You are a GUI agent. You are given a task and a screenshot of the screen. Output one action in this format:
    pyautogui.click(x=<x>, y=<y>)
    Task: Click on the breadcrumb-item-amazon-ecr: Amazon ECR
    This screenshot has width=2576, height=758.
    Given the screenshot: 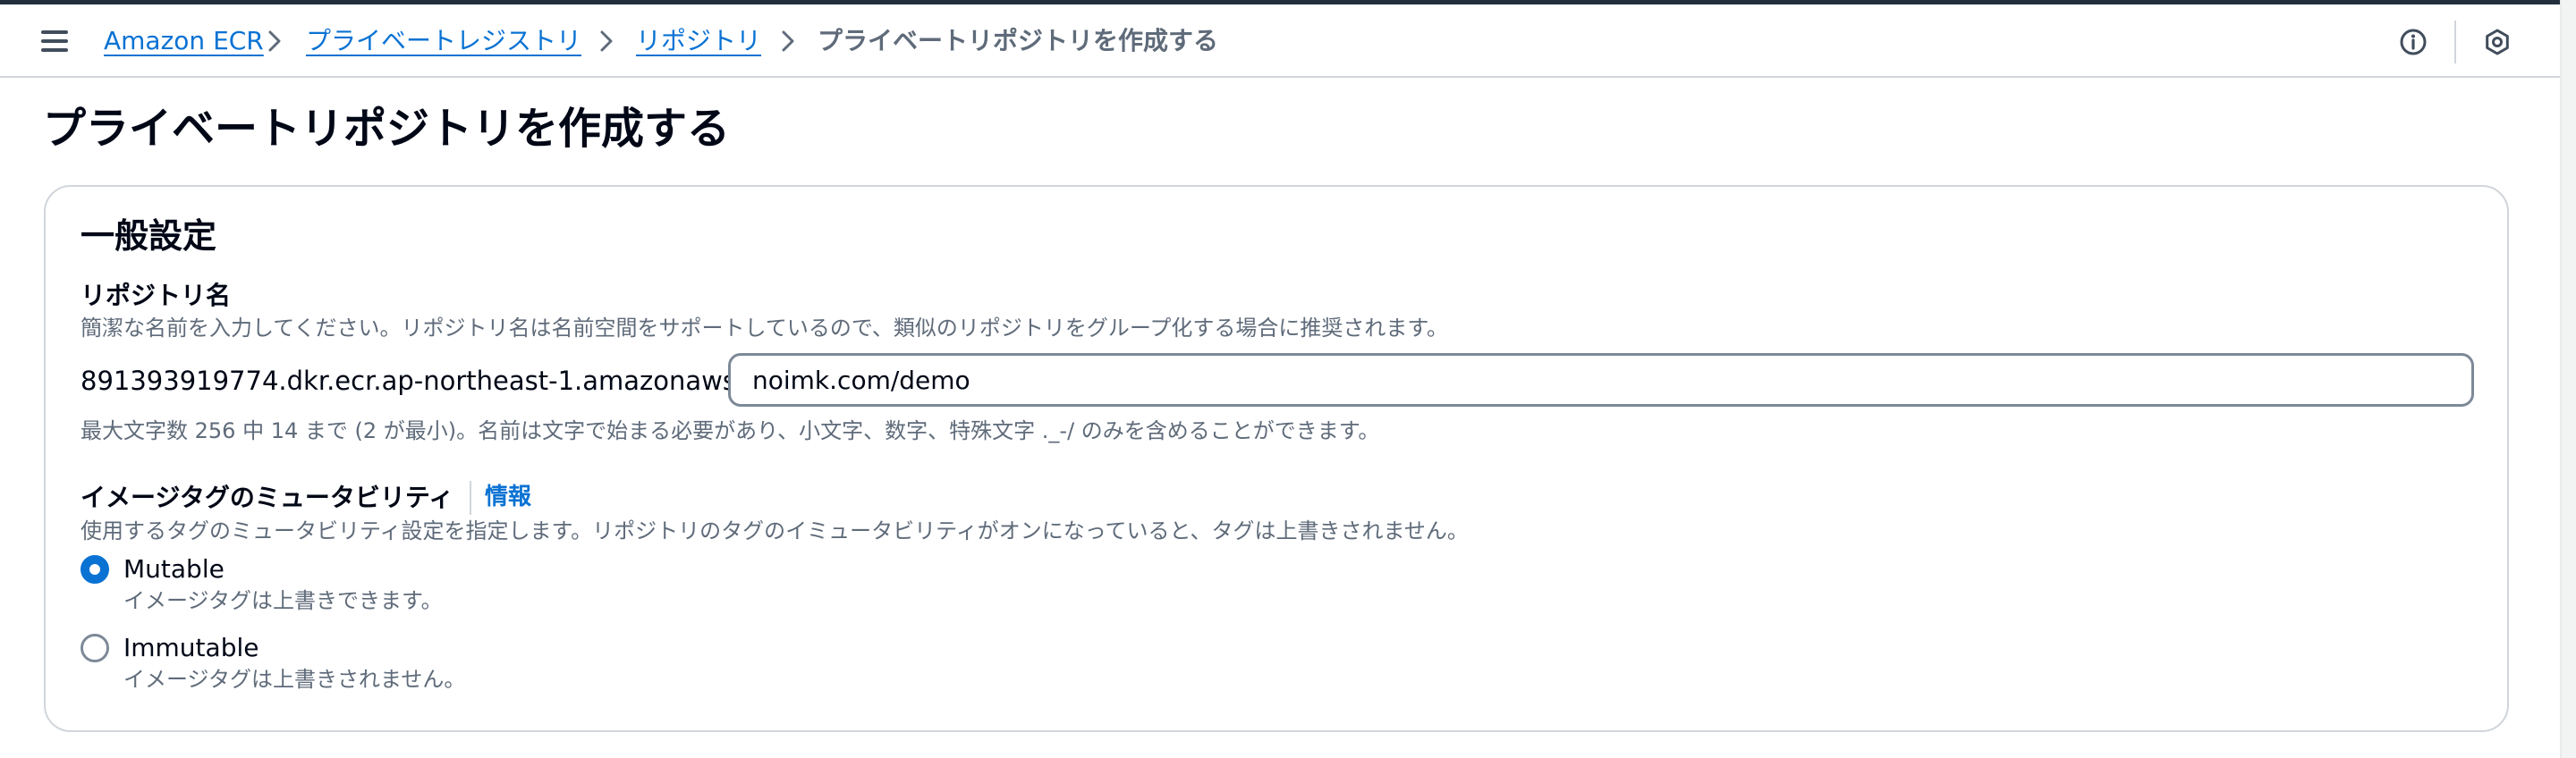 What is the action you would take?
    pyautogui.click(x=184, y=41)
    